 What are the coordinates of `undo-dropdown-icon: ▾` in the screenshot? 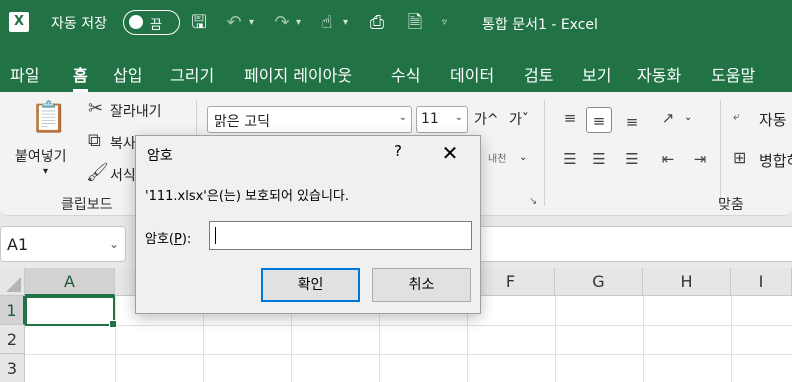 It's located at (251, 23).